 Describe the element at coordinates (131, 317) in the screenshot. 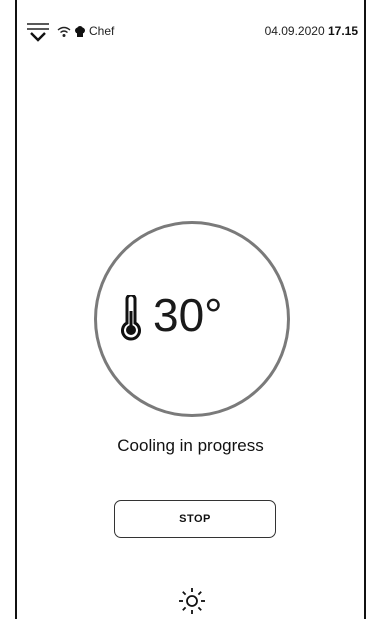

I see `thermometer-icon` at that location.